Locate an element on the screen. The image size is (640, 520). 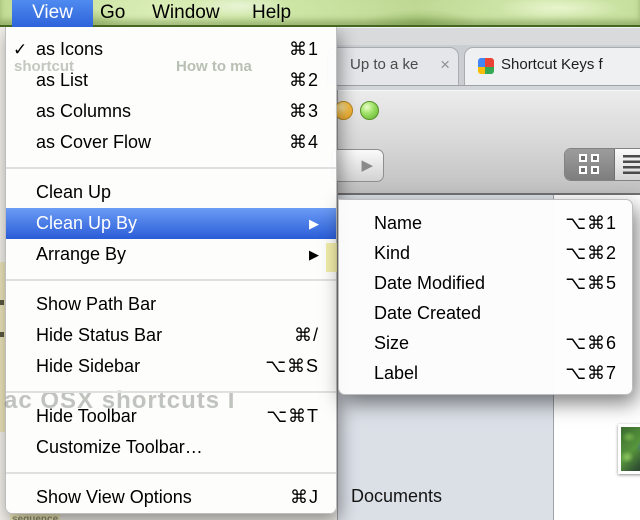
image-preview is located at coordinates (630, 449).